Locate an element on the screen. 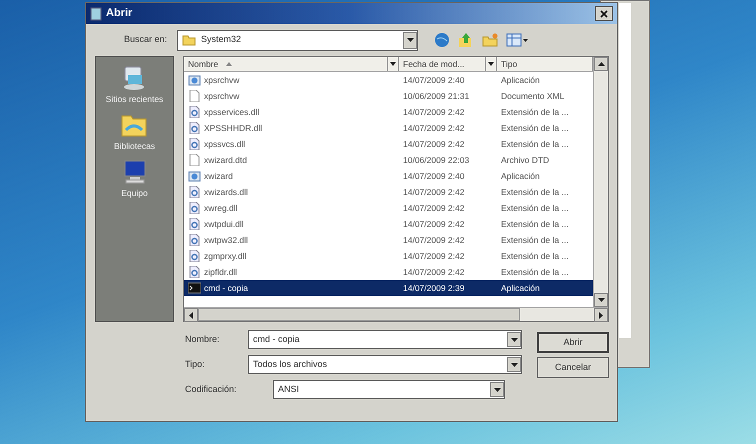 The height and width of the screenshot is (444, 756). folder-icon is located at coordinates (189, 40).